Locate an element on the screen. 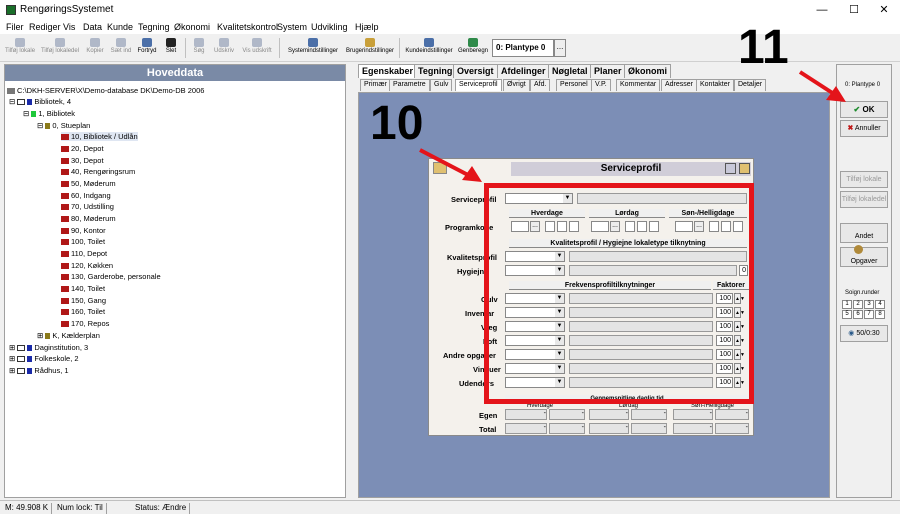 This screenshot has width=900, height=514. maximize-button: ☐ is located at coordinates (854, 10).